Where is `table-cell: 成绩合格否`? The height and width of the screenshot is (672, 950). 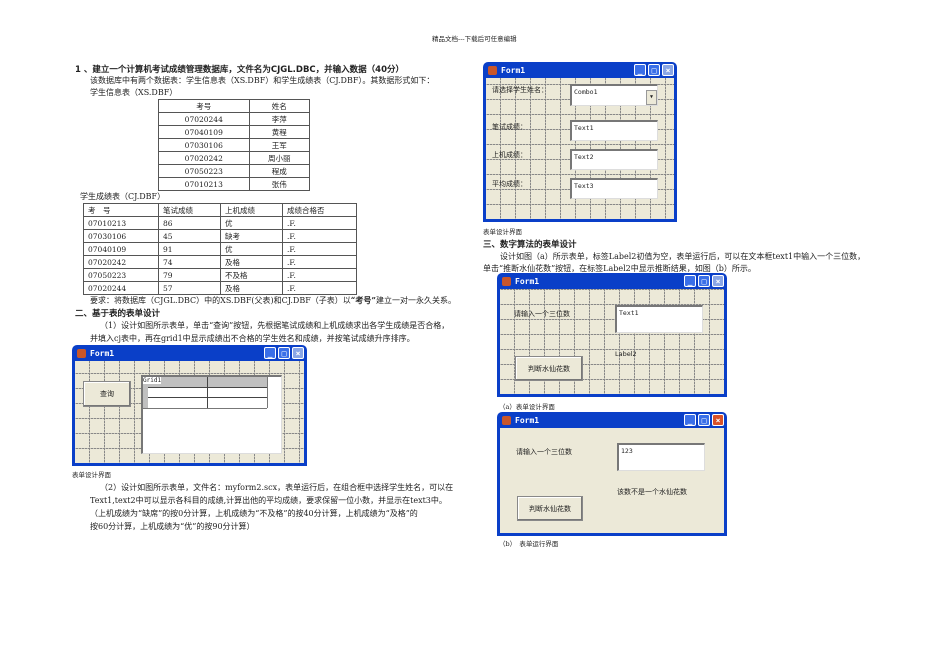 table-cell: 成绩合格否 is located at coordinates (319, 210).